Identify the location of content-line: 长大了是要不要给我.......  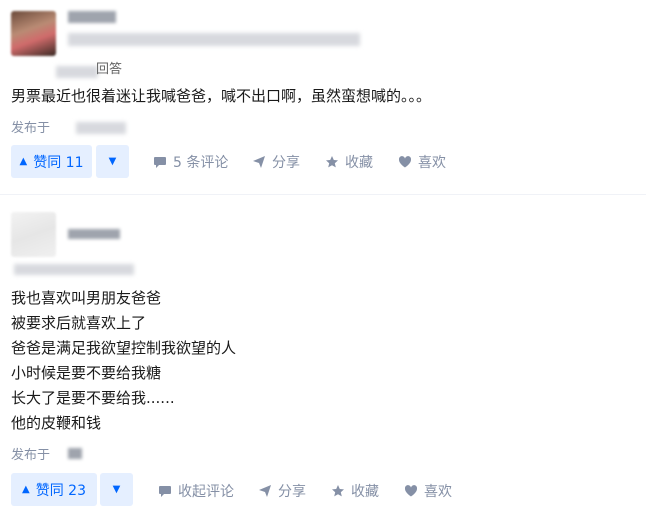
(93, 398).